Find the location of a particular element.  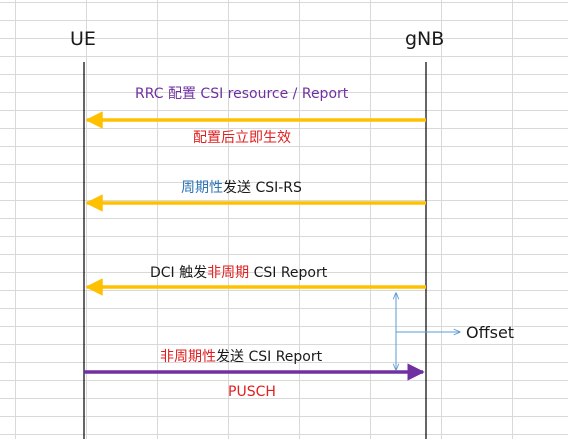

rrc-config-message-label: RRC 配置 CSI resource / Report is located at coordinates (242, 94).